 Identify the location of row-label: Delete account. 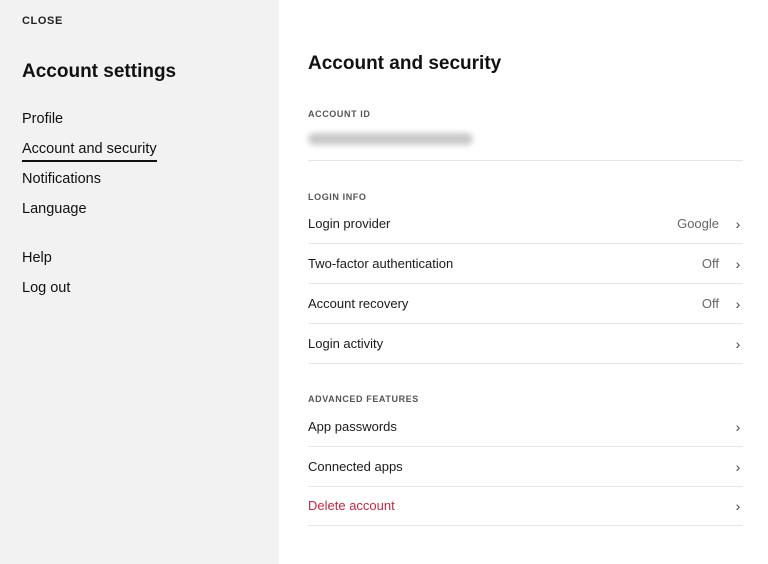
(351, 505).